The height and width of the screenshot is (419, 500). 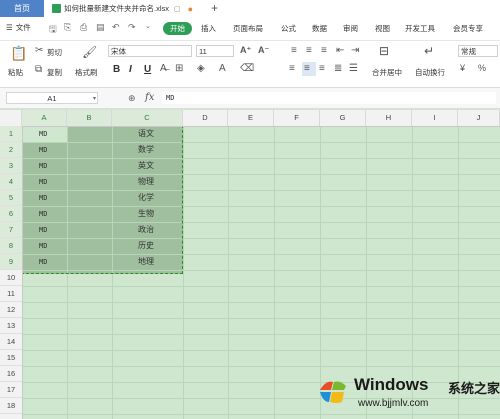 What do you see at coordinates (319, 28) in the screenshot?
I see `tab-data: 数据` at bounding box center [319, 28].